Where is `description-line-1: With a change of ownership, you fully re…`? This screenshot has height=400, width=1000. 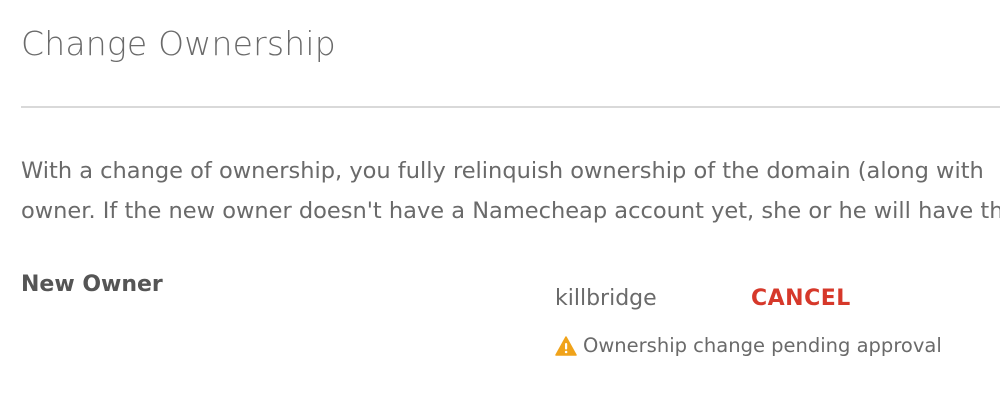 description-line-1: With a change of ownership, you fully re… is located at coordinates (502, 171).